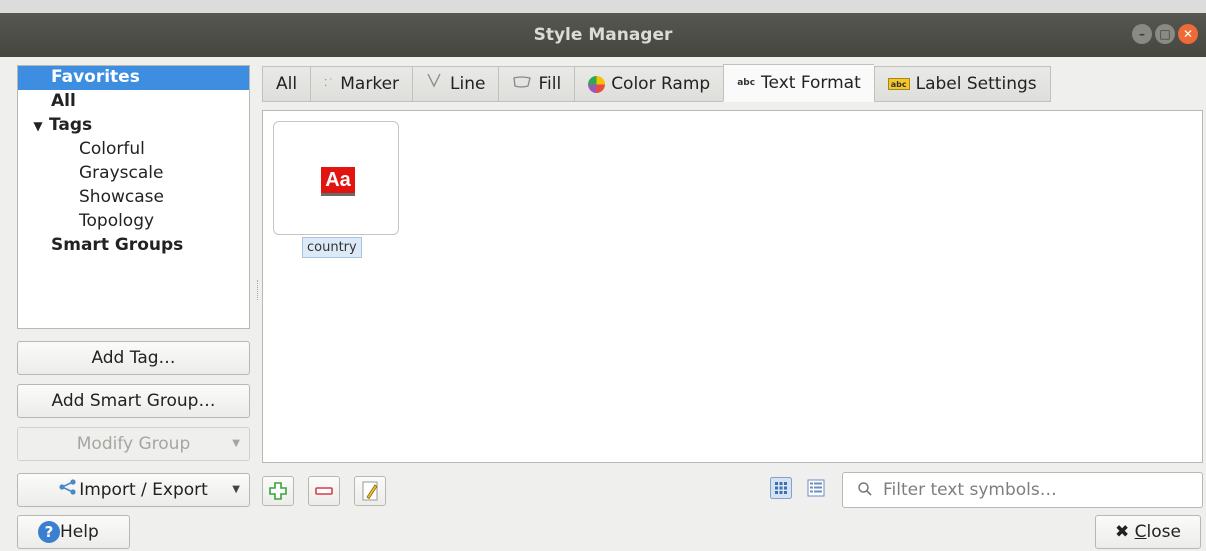 This screenshot has width=1206, height=551. What do you see at coordinates (133, 222) in the screenshot?
I see `tree-item-topology: Topology` at bounding box center [133, 222].